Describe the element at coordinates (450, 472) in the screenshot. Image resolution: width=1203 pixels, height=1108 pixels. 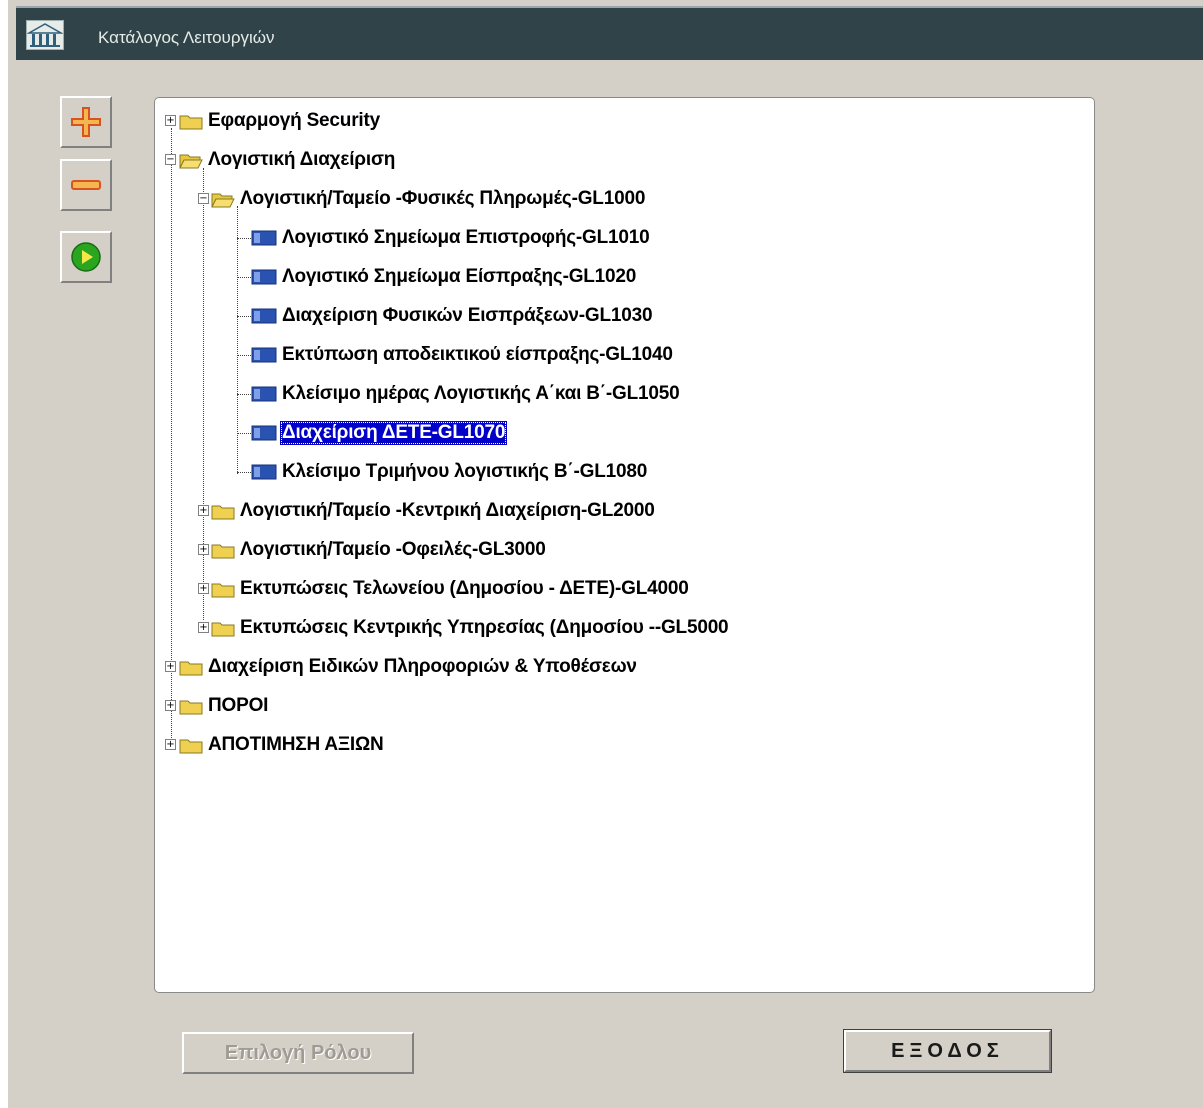
I see `tree-node-leaf: Κλείσιμο Τριμήνου λογιστικής Β΄-GL1080` at that location.